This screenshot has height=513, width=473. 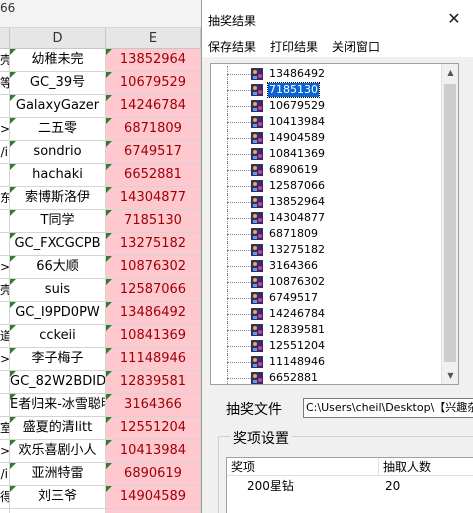 What do you see at coordinates (429, 486) in the screenshot?
I see `prize-count-cell: 20` at bounding box center [429, 486].